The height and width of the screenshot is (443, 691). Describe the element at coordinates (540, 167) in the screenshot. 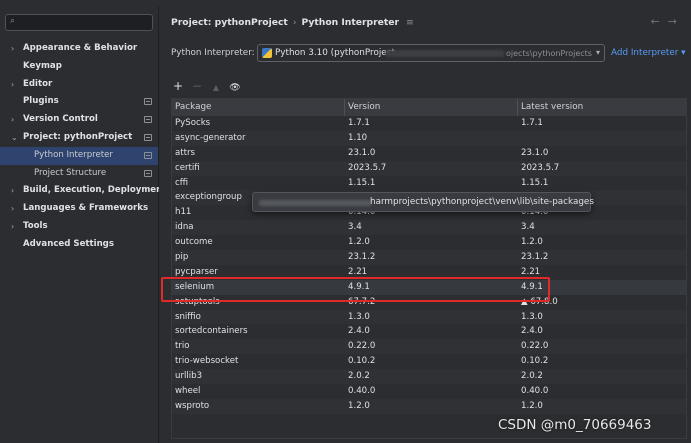

I see `package-latest-version: 2023.5.7` at that location.